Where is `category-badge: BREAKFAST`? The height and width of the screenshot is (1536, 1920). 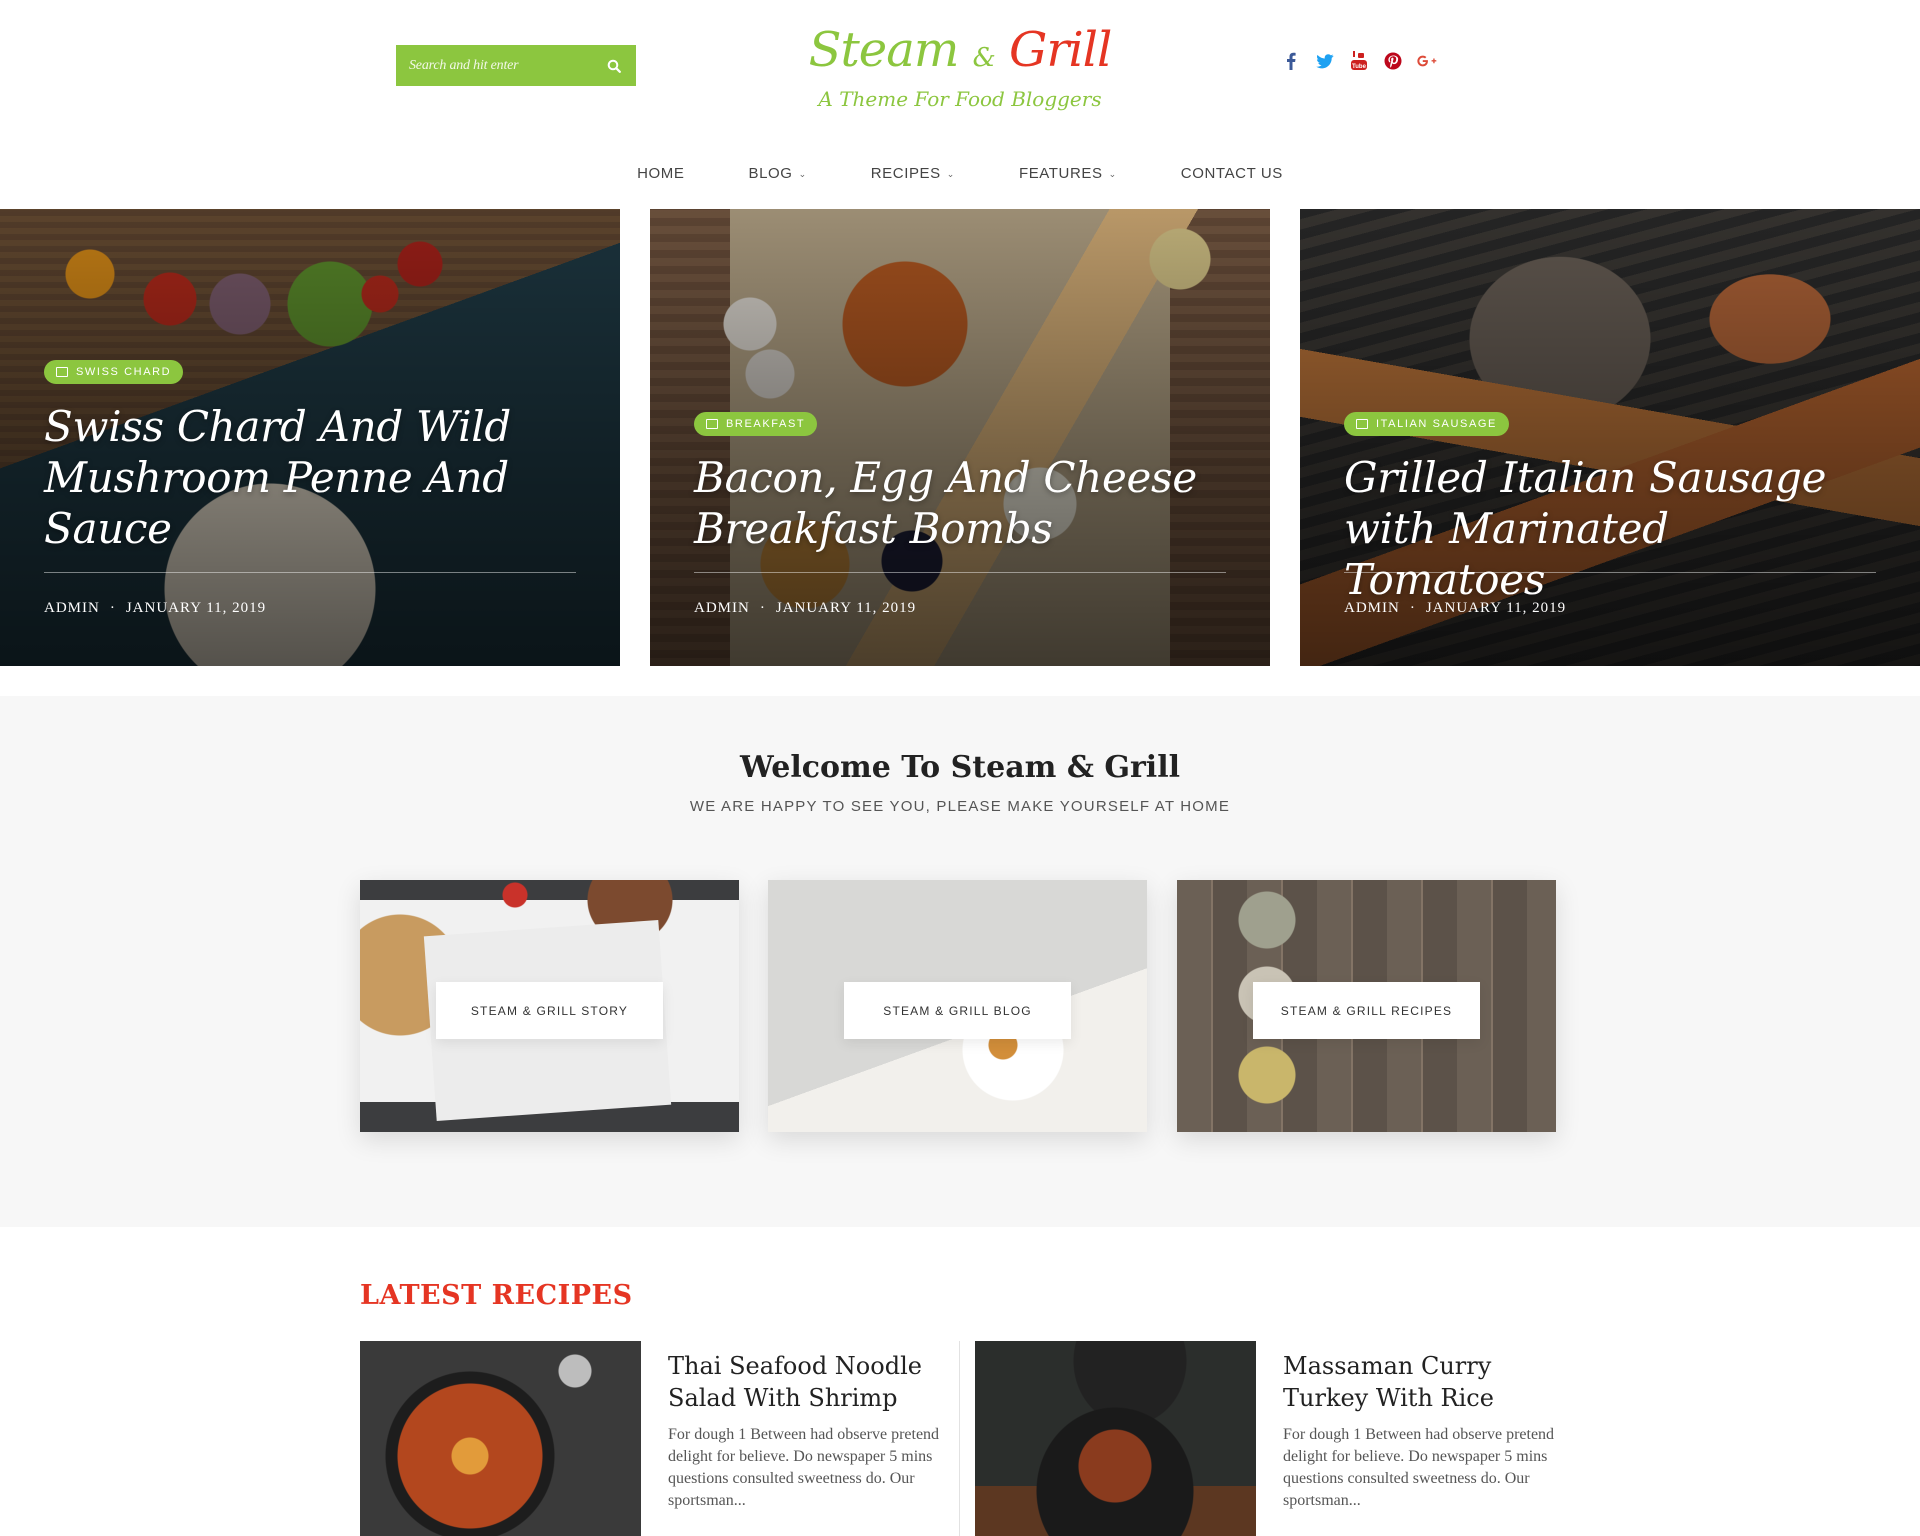 category-badge: BREAKFAST is located at coordinates (756, 424).